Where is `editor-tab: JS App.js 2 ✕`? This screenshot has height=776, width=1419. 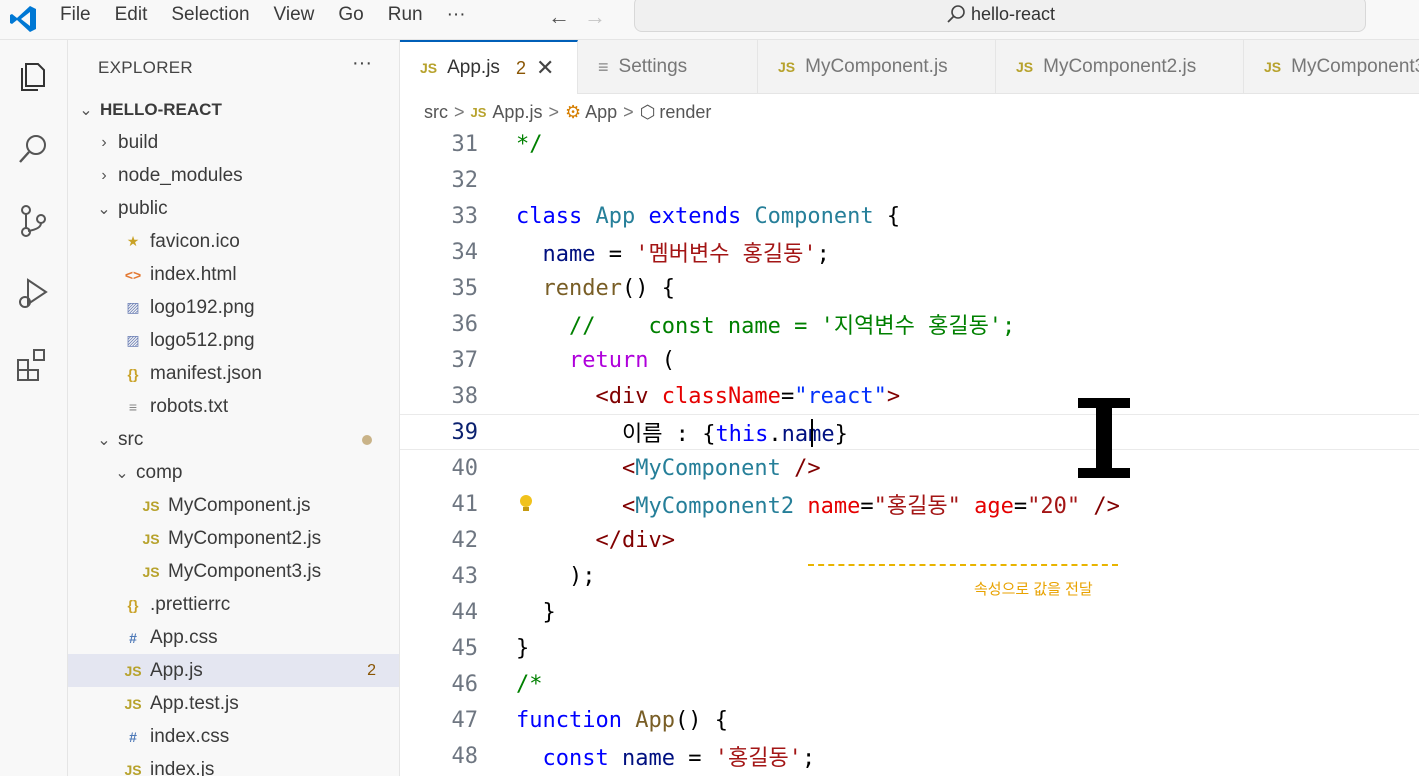
editor-tab: JS App.js 2 ✕ is located at coordinates (489, 67).